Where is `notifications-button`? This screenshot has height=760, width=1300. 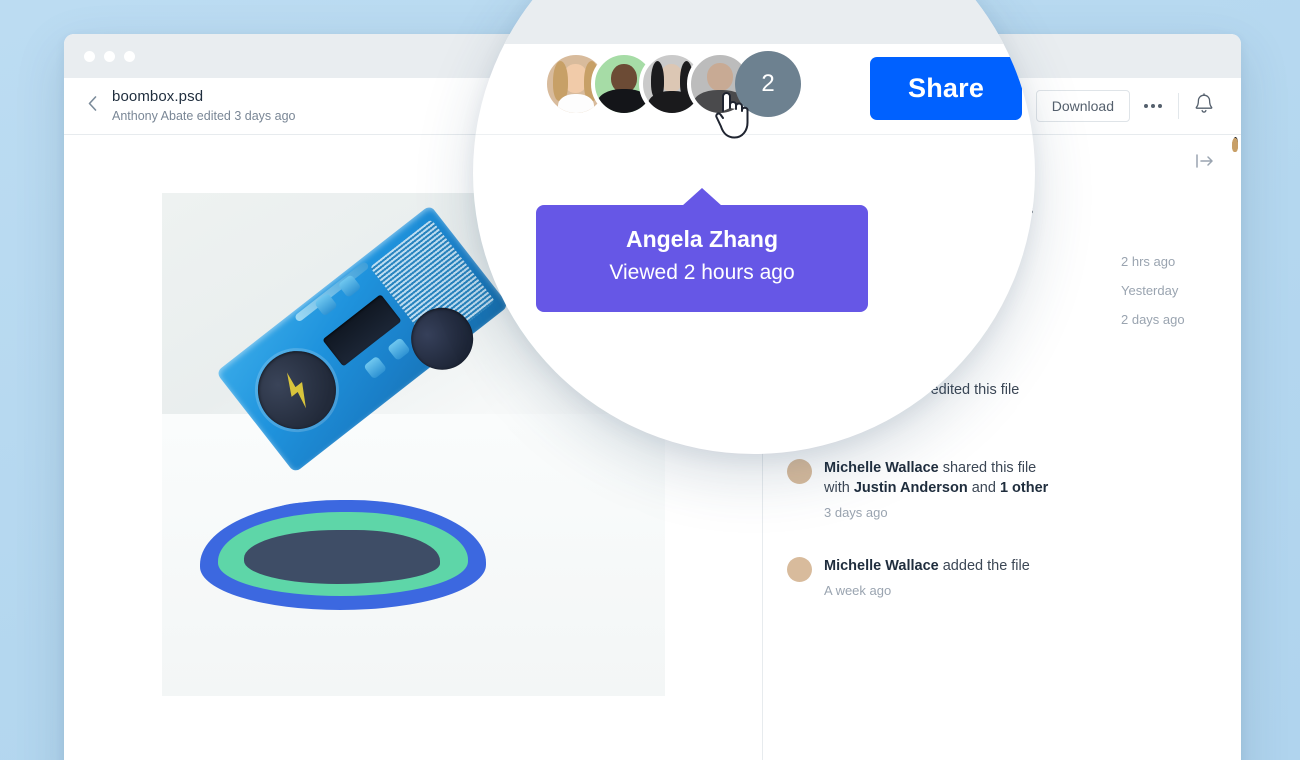 notifications-button is located at coordinates (1204, 106).